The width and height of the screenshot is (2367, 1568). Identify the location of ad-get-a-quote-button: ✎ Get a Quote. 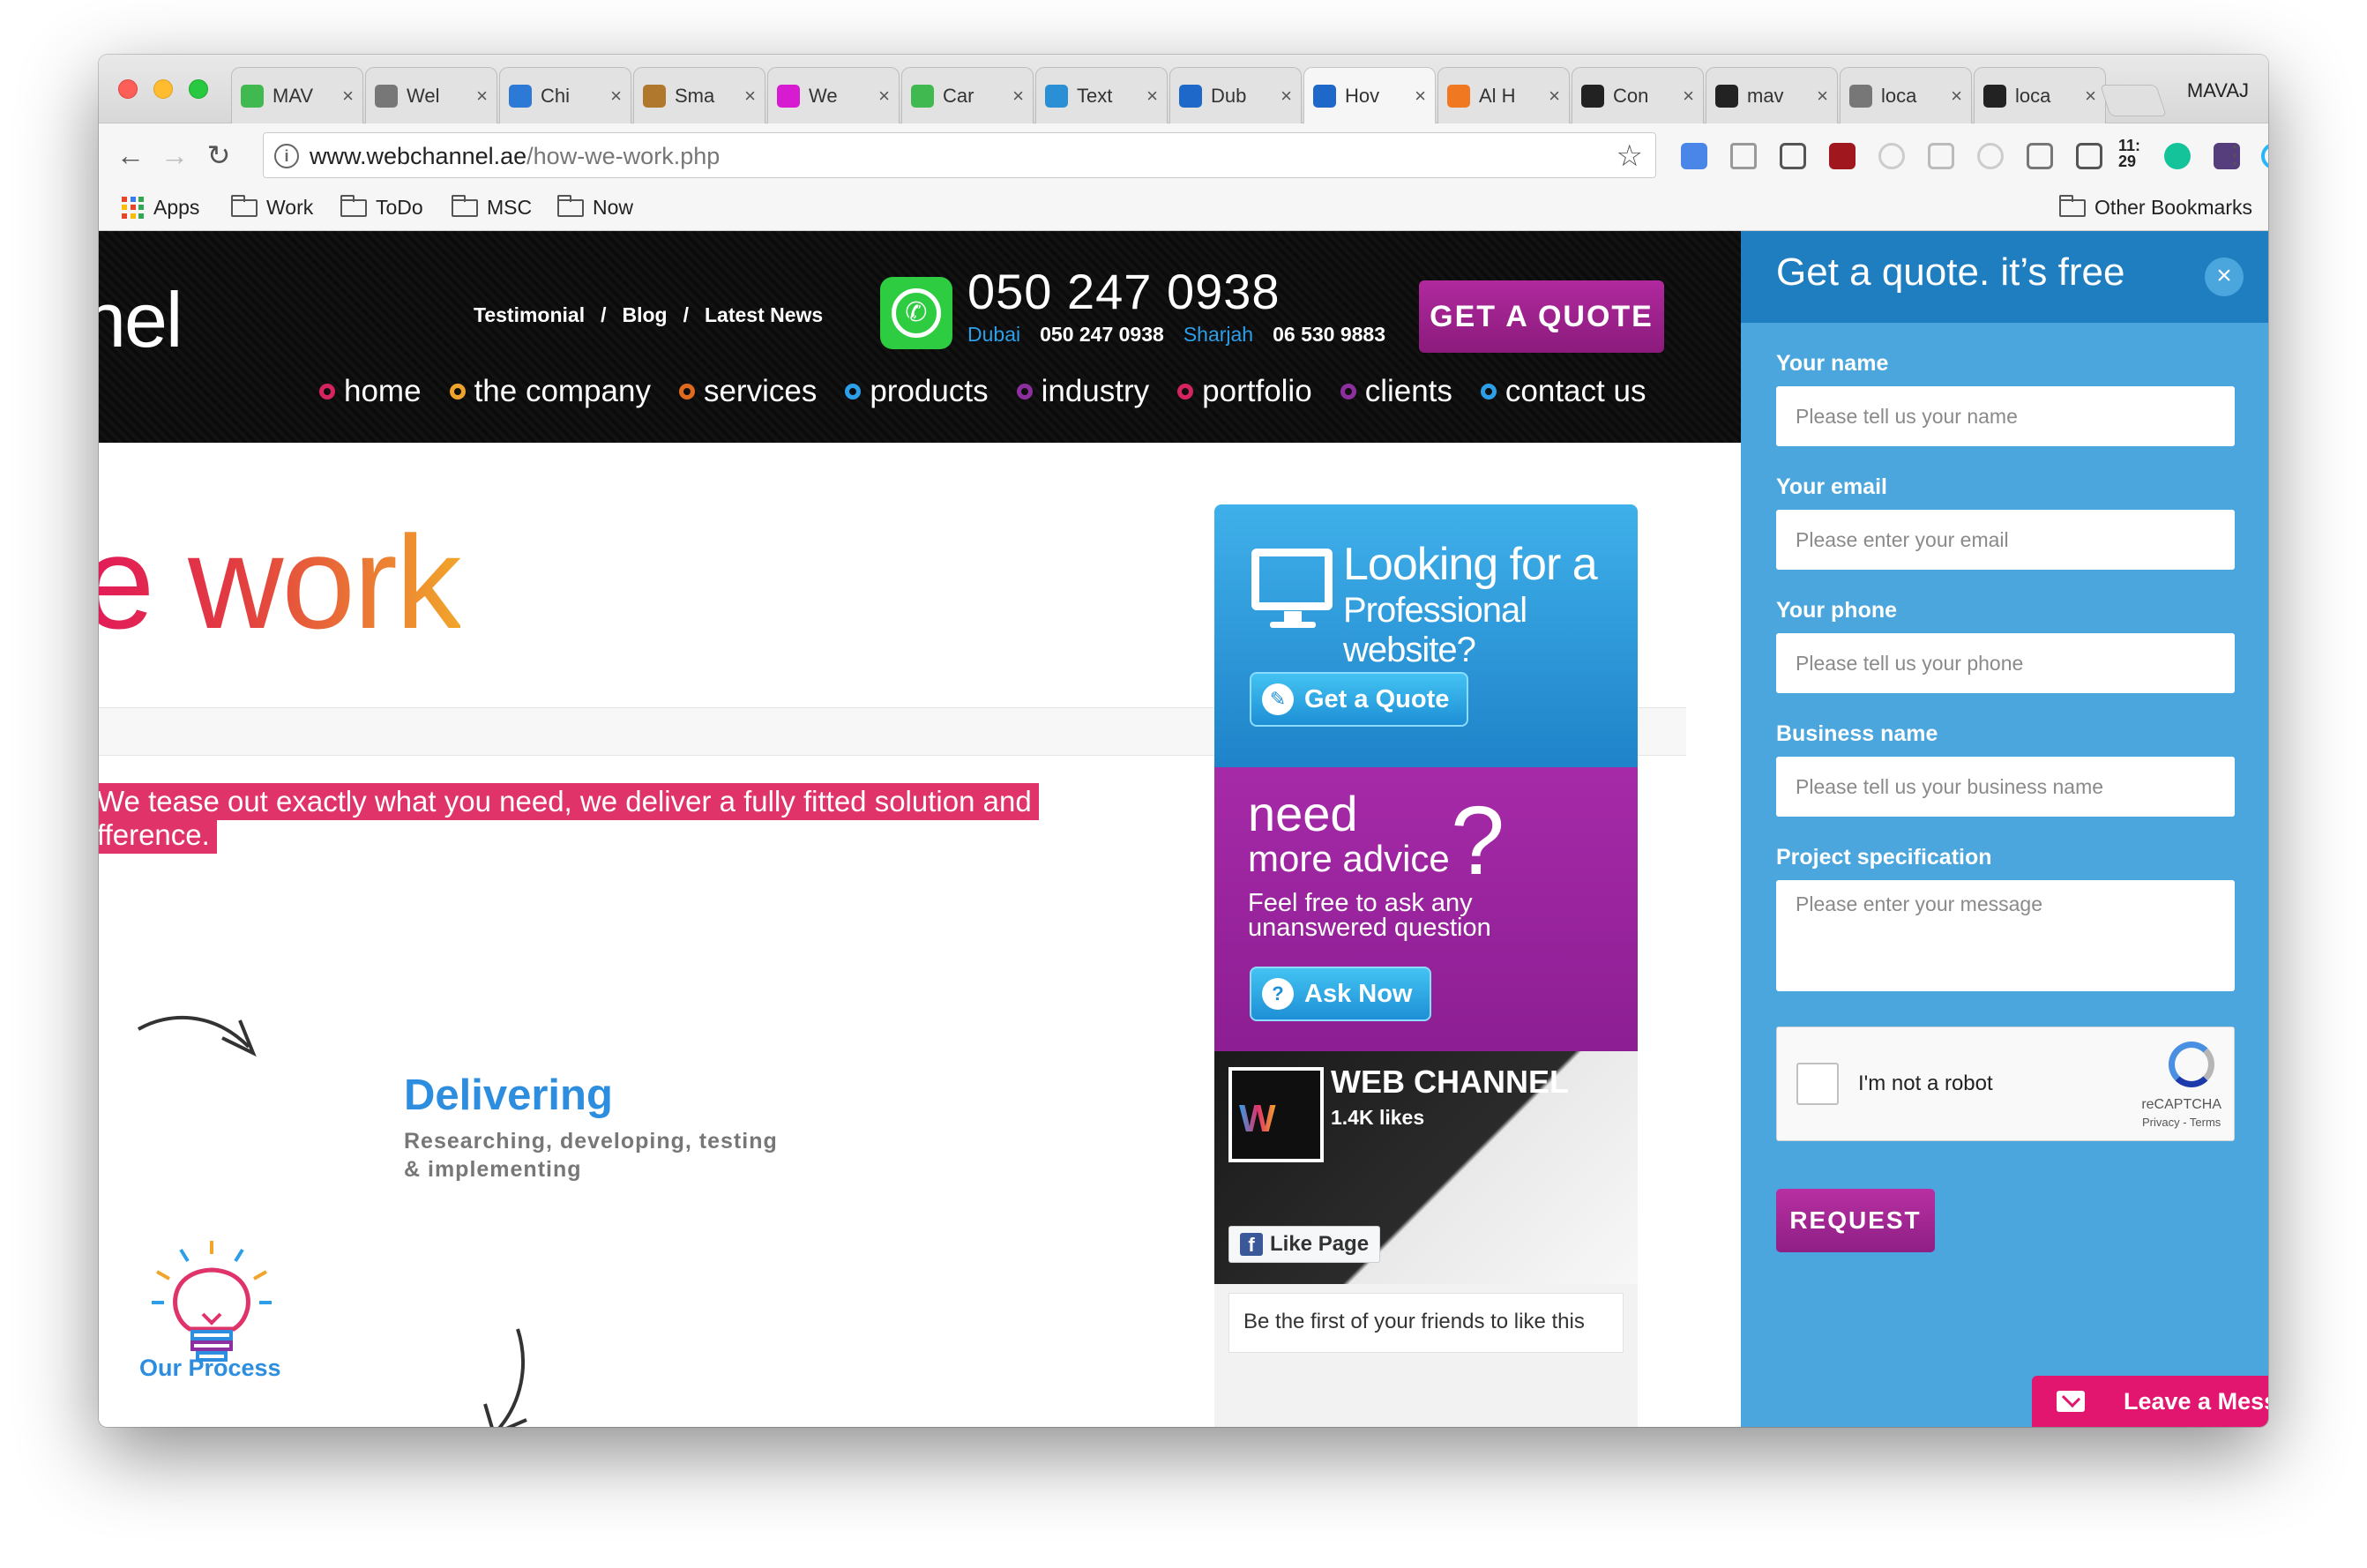
(1359, 699).